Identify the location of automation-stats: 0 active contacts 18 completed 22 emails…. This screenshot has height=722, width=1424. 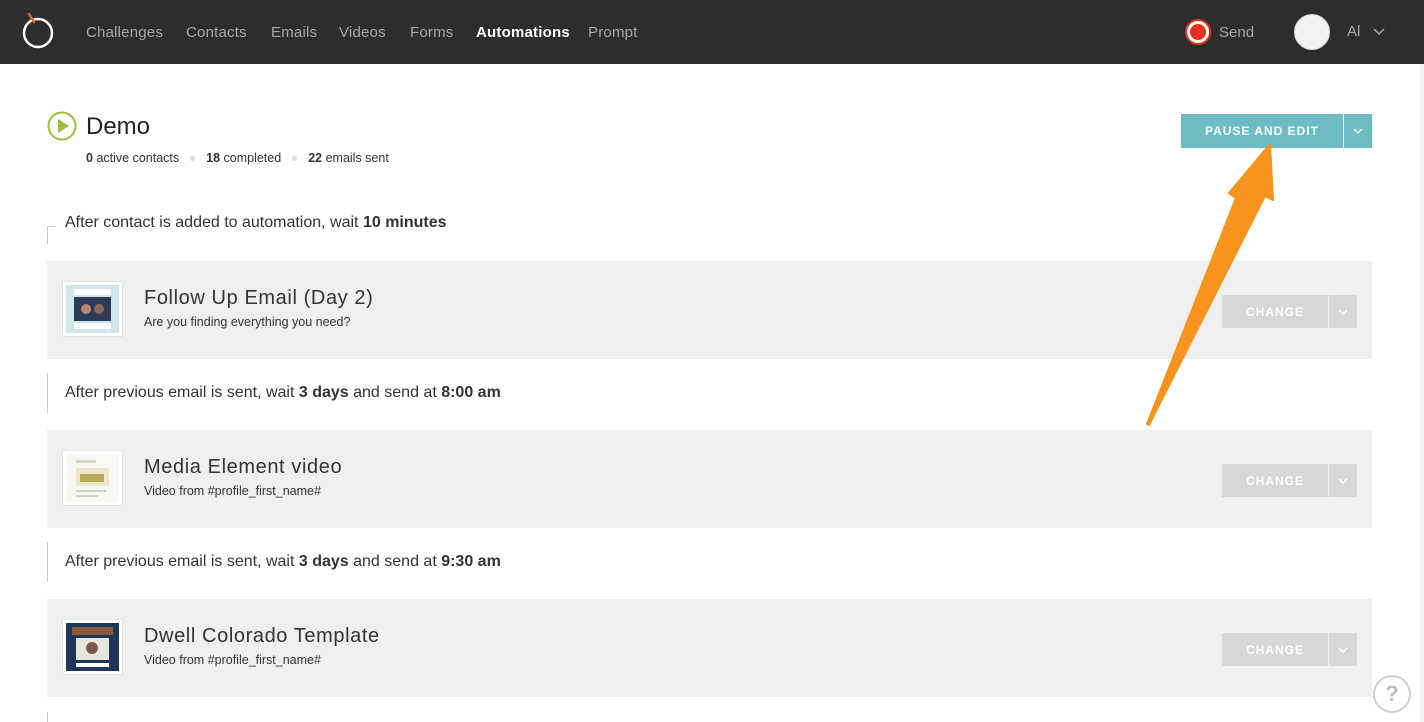
(237, 158).